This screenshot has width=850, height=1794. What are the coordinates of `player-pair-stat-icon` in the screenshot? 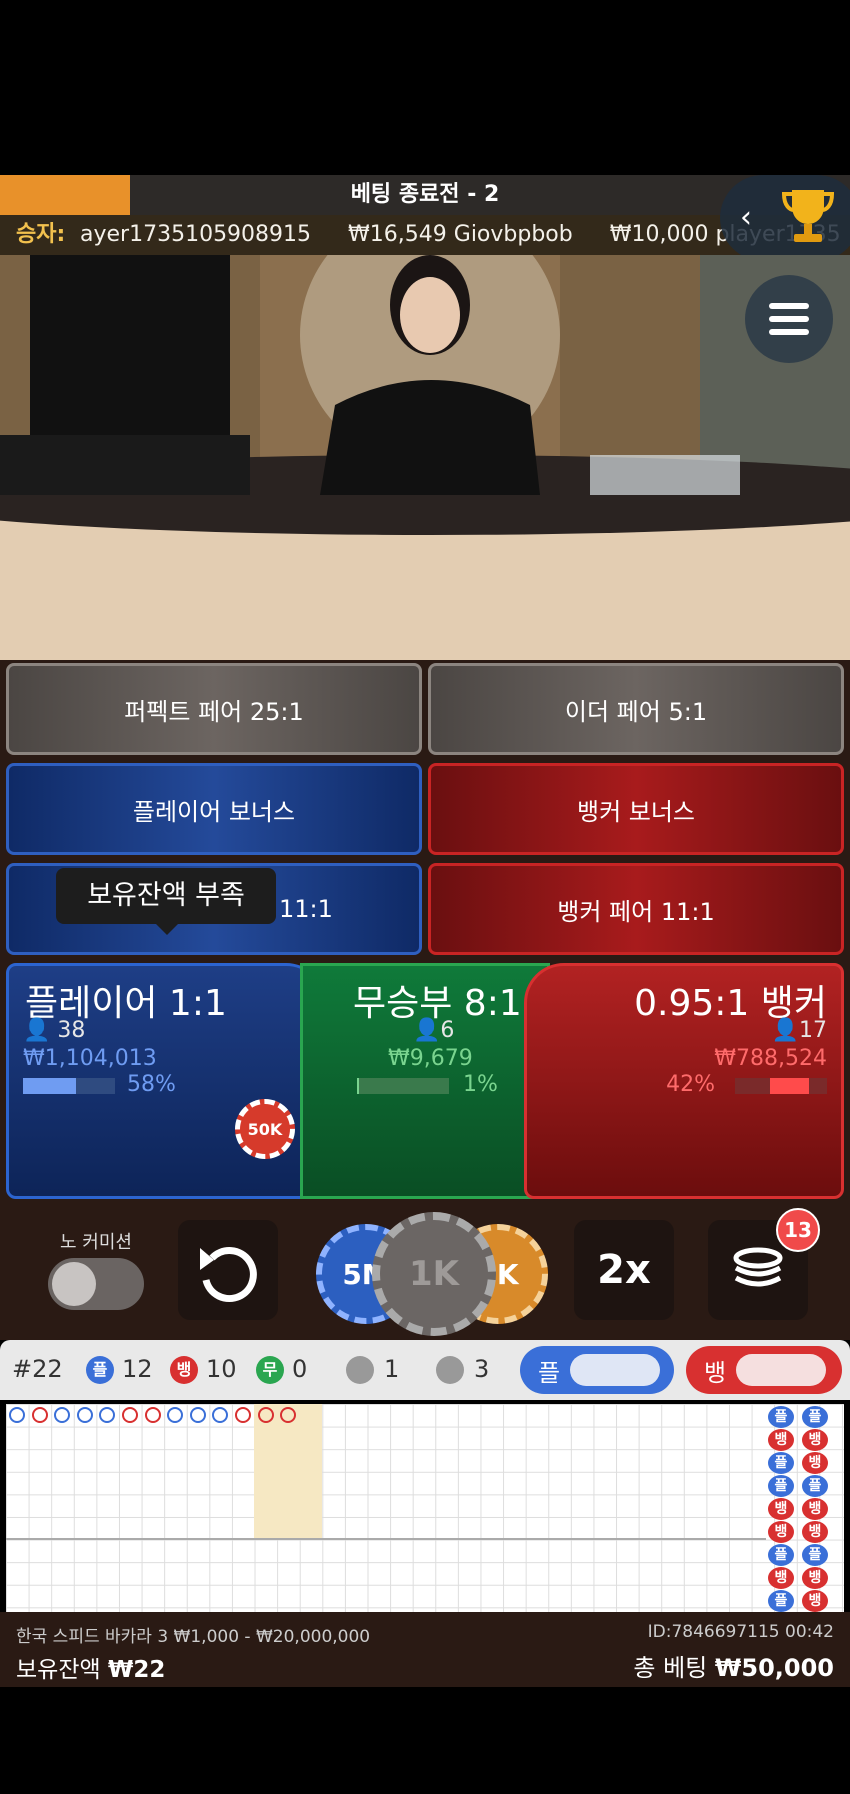 It's located at (360, 1370).